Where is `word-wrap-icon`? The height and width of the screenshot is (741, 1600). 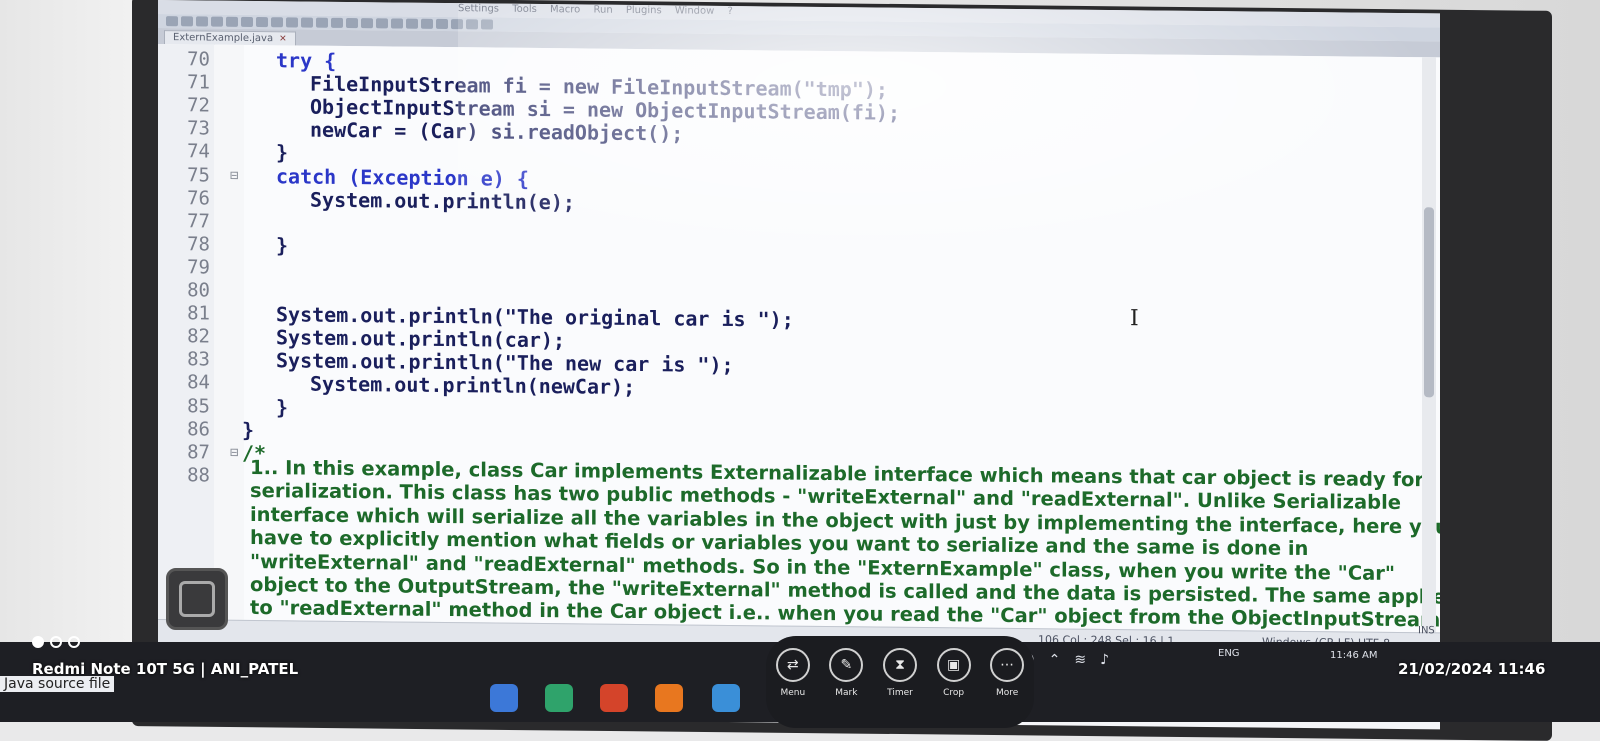
word-wrap-icon is located at coordinates (412, 23).